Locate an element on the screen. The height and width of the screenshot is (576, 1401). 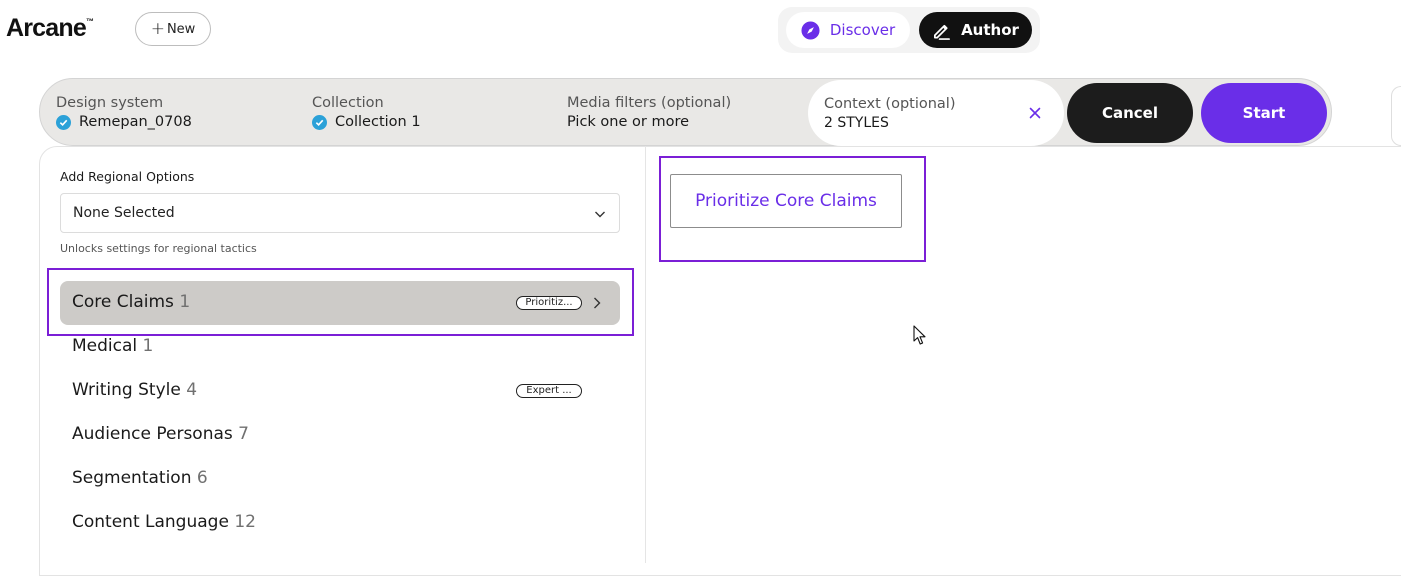
mode-toggle: Discover Author is located at coordinates (909, 30).